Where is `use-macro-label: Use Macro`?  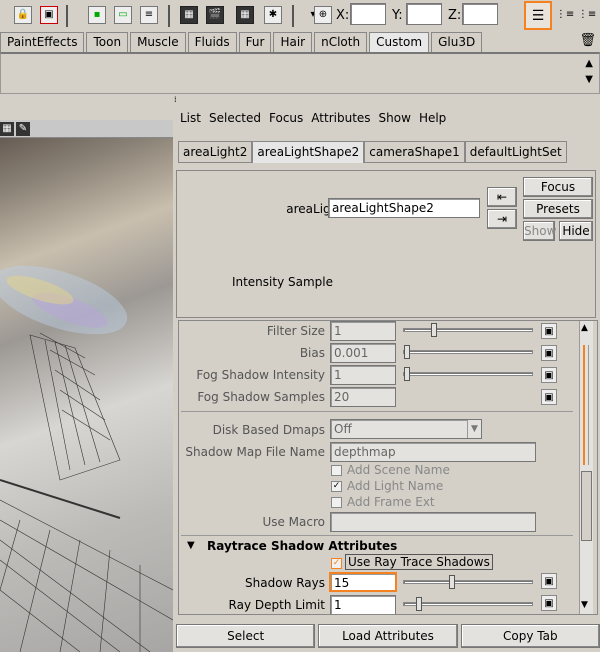 use-macro-label: Use Macro is located at coordinates (293, 522).